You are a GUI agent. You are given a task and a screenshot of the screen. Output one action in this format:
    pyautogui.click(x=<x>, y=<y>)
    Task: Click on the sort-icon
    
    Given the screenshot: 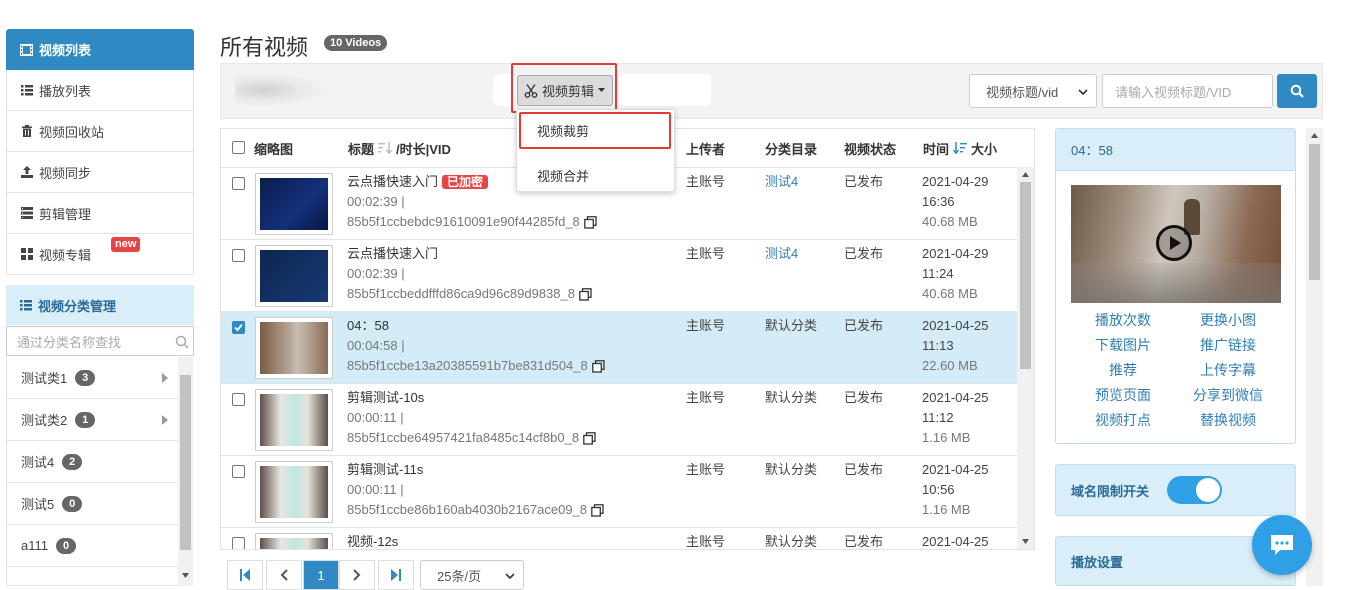 What is the action you would take?
    pyautogui.click(x=385, y=148)
    